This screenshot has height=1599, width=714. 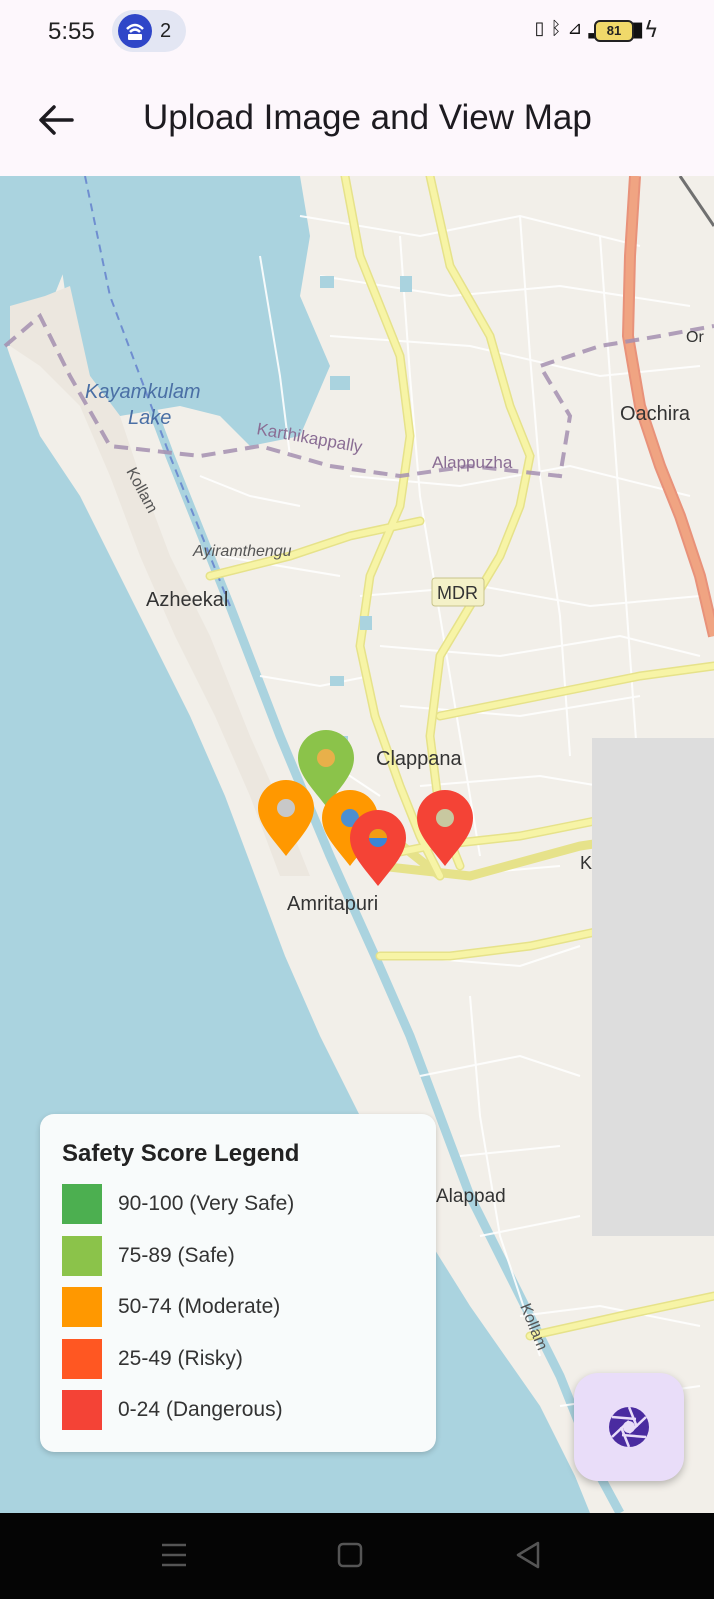 I want to click on volte-icon: ⊿, so click(x=578, y=28).